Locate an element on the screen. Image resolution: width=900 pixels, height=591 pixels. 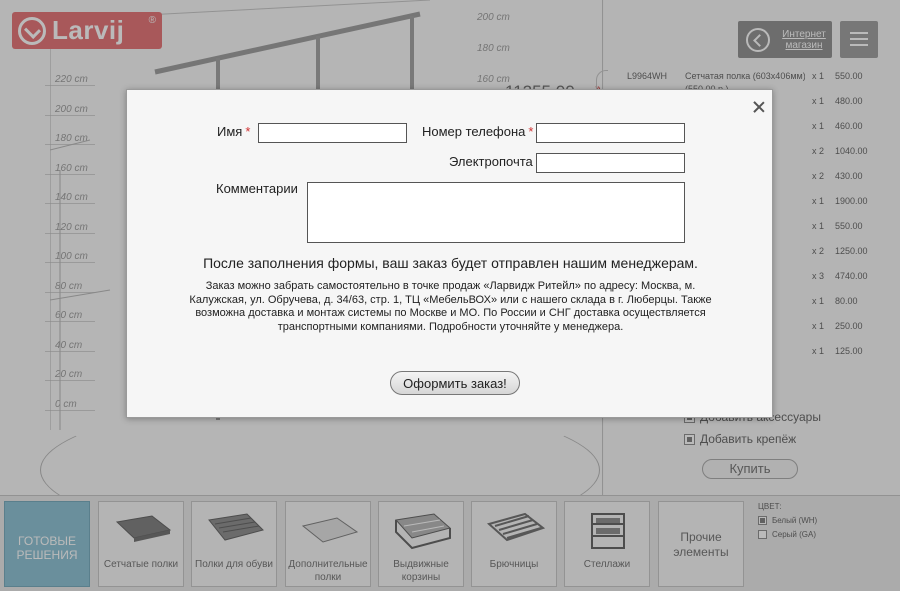
phone-input is located at coordinates (610, 133).